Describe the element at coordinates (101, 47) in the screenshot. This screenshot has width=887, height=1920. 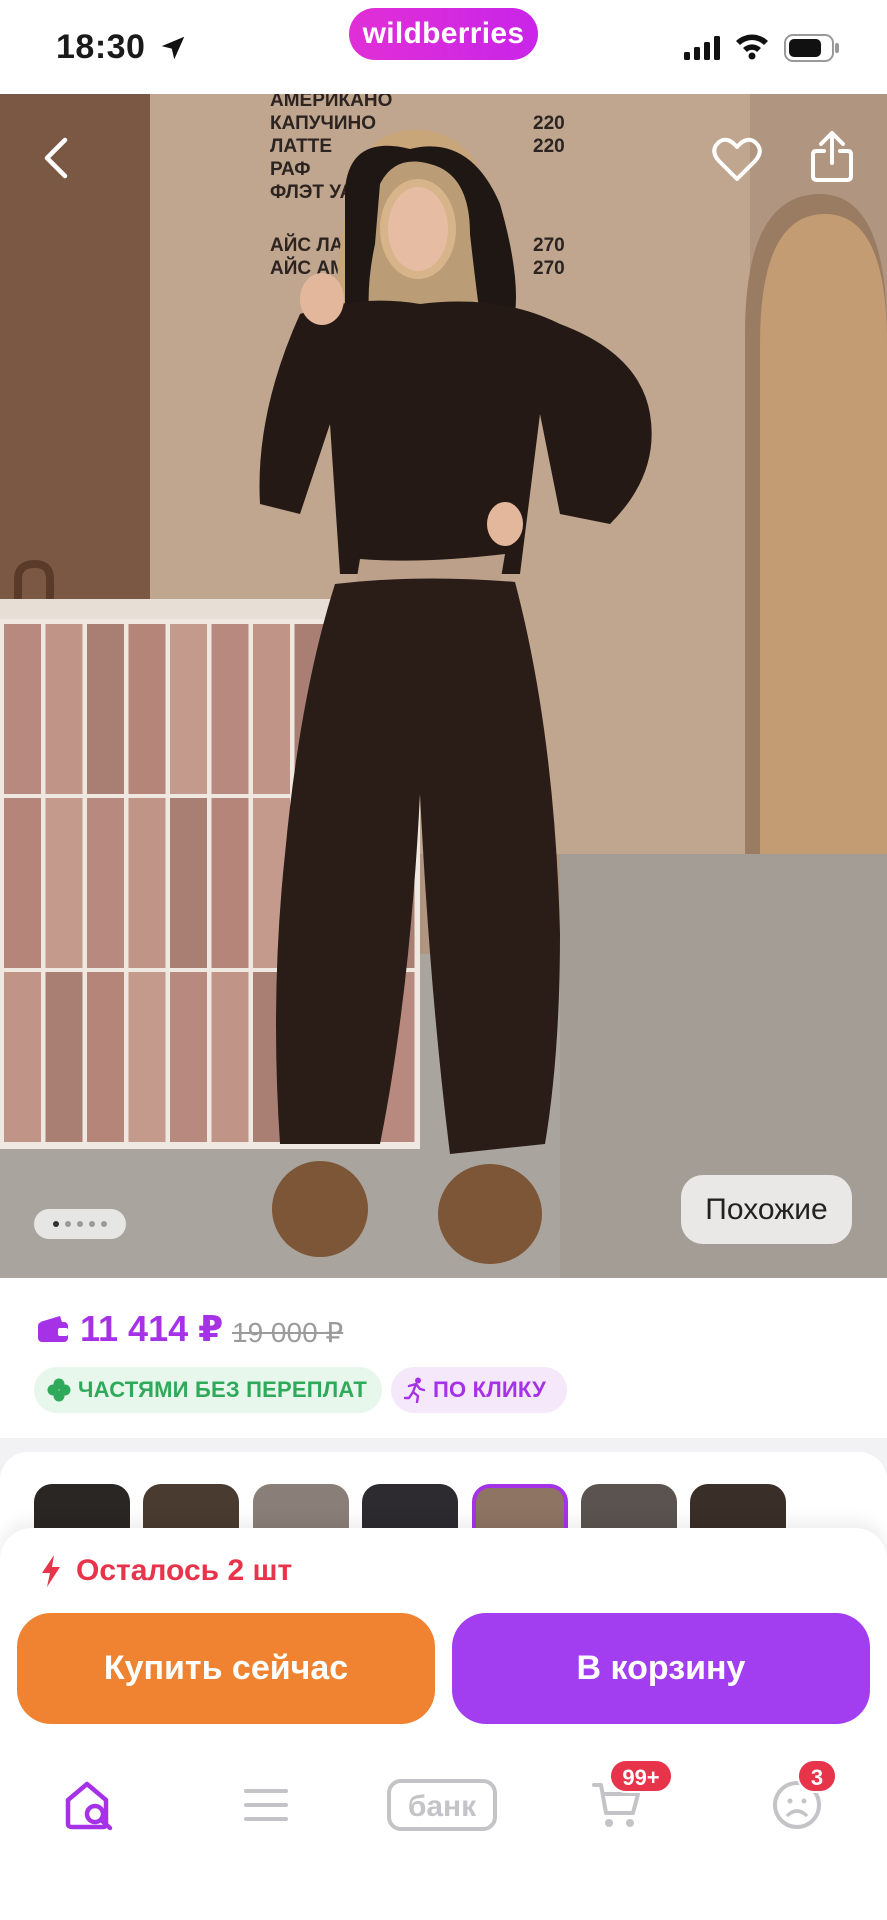
I see `status-time: 18:30` at that location.